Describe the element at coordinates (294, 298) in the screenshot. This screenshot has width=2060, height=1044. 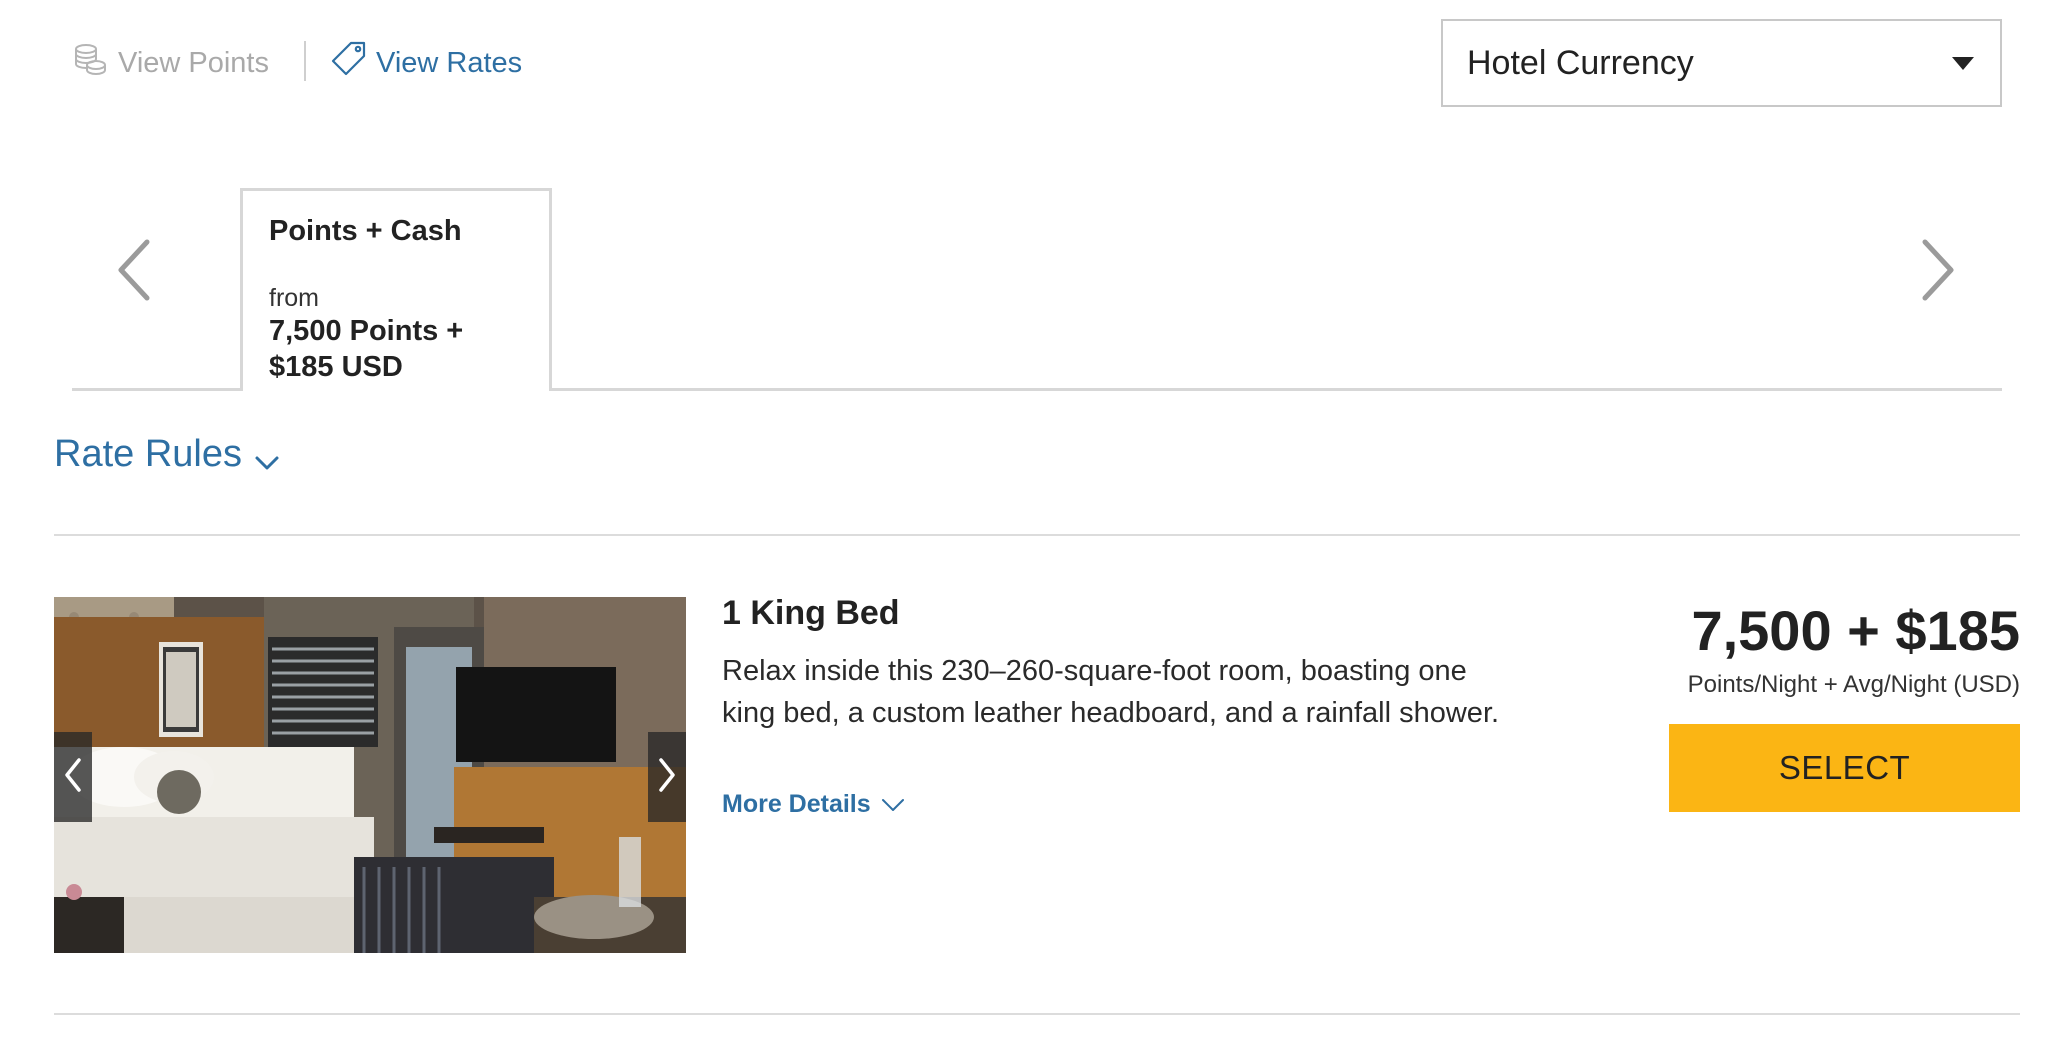
I see `rate-tab-from-label: from` at that location.